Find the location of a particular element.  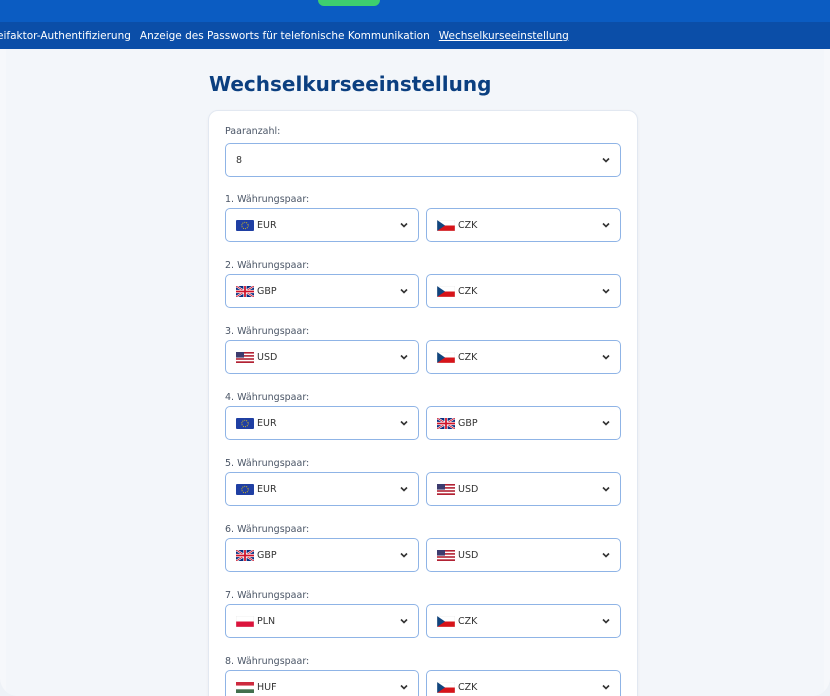

pair-label: 5. Währungspaar: is located at coordinates (267, 463).